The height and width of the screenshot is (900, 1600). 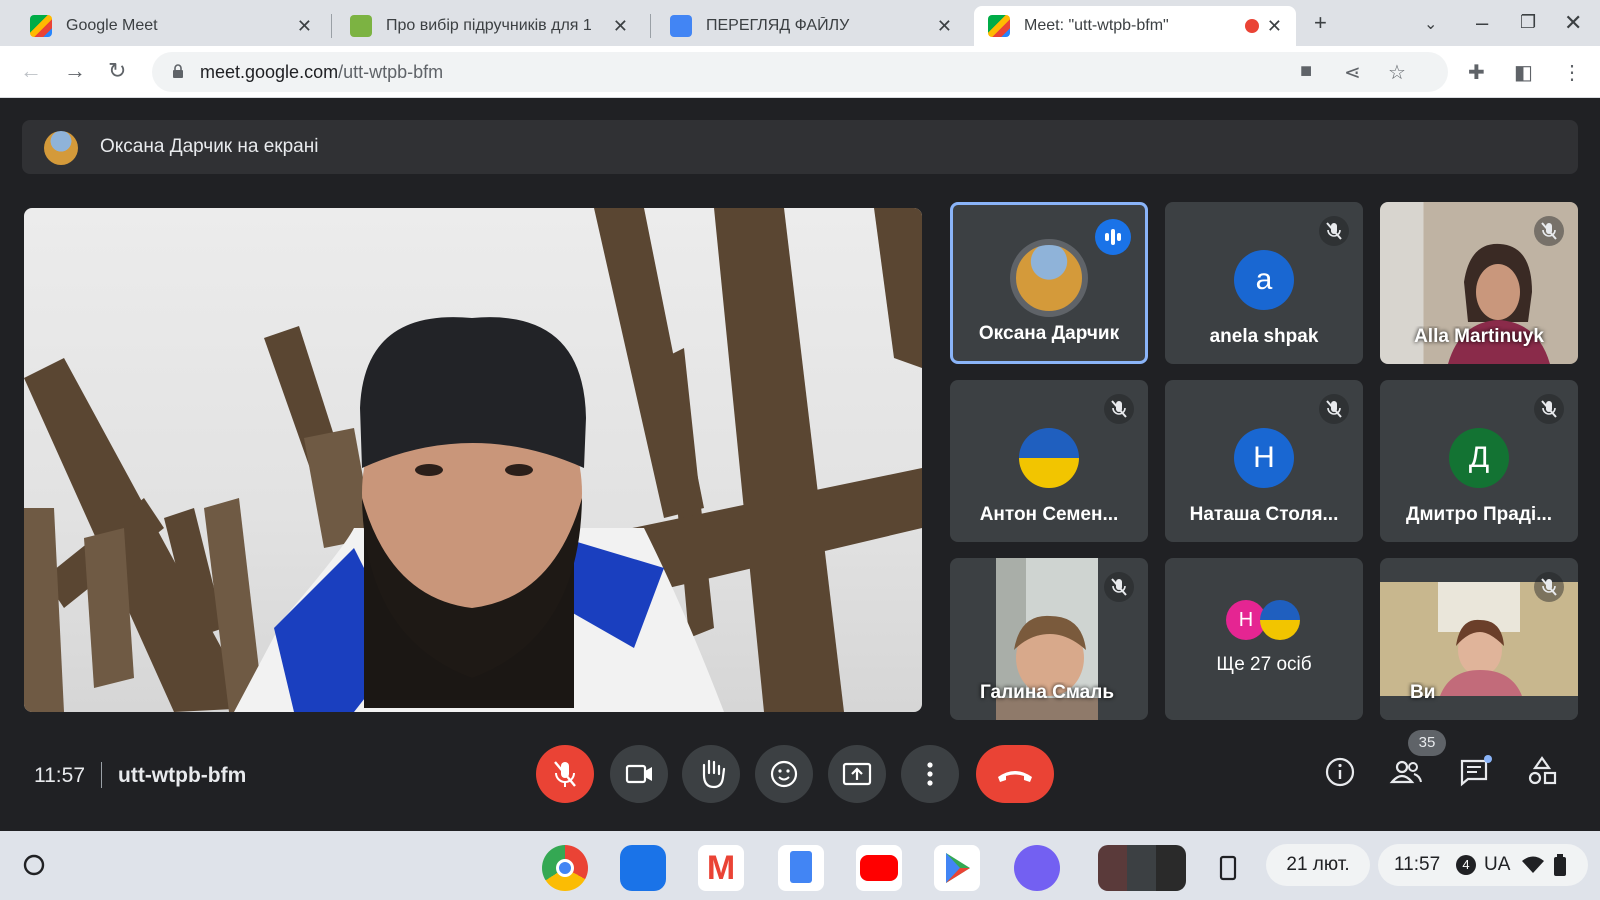 I want to click on more-participants-tile: Н Ще 27 осіб, so click(x=1264, y=639).